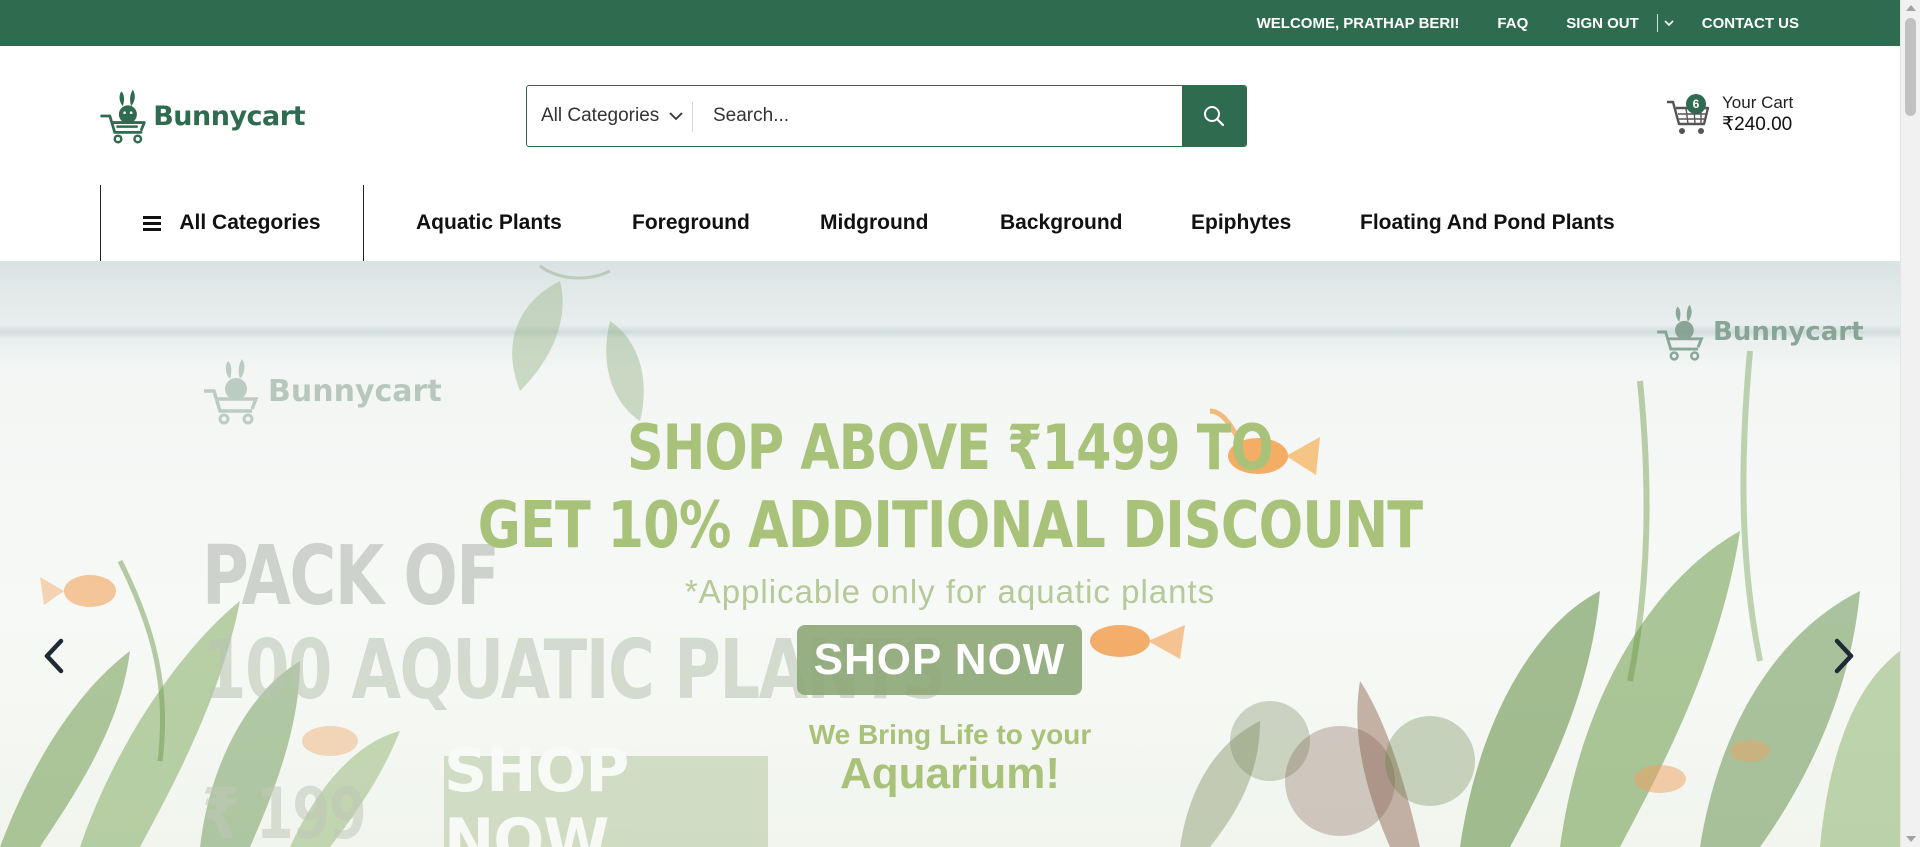 The width and height of the screenshot is (1920, 847). Describe the element at coordinates (939, 660) in the screenshot. I see `shop-now-button: SHOP NOW` at that location.